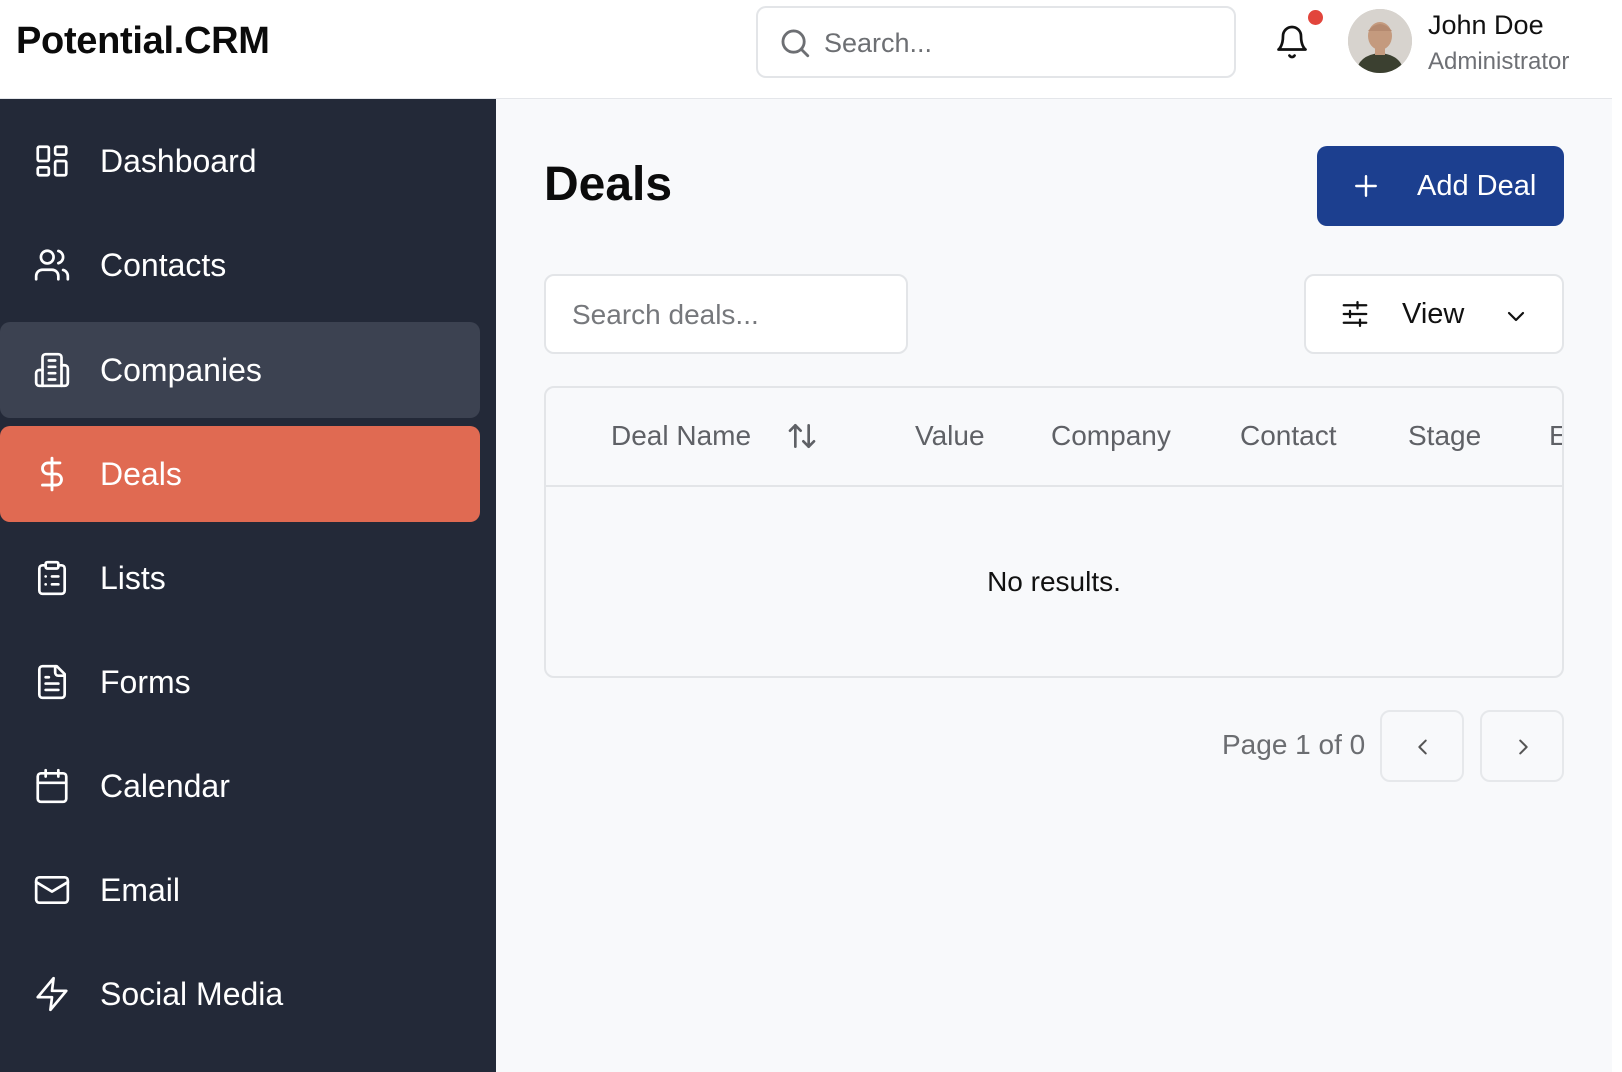 The image size is (1622, 1072). Describe the element at coordinates (52, 474) in the screenshot. I see `dollar-icon` at that location.